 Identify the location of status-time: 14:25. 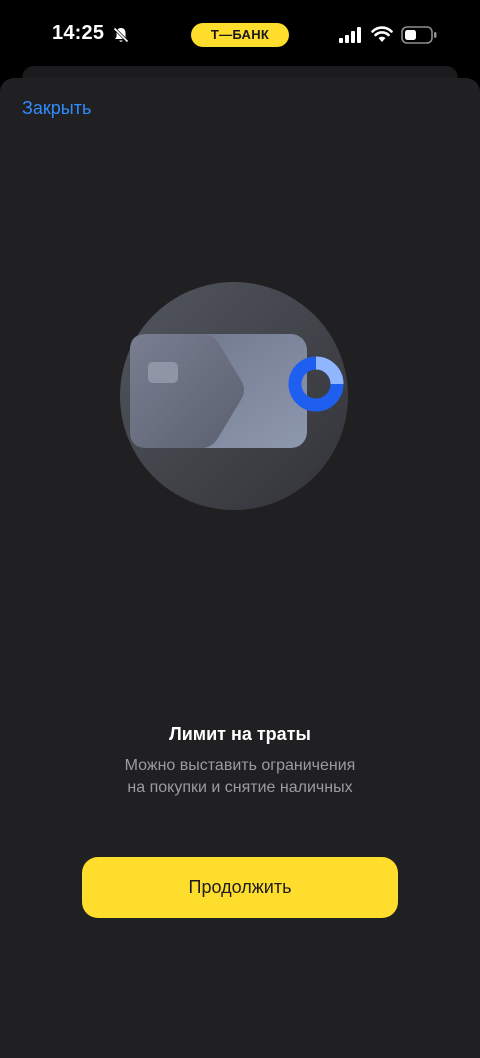
(78, 33).